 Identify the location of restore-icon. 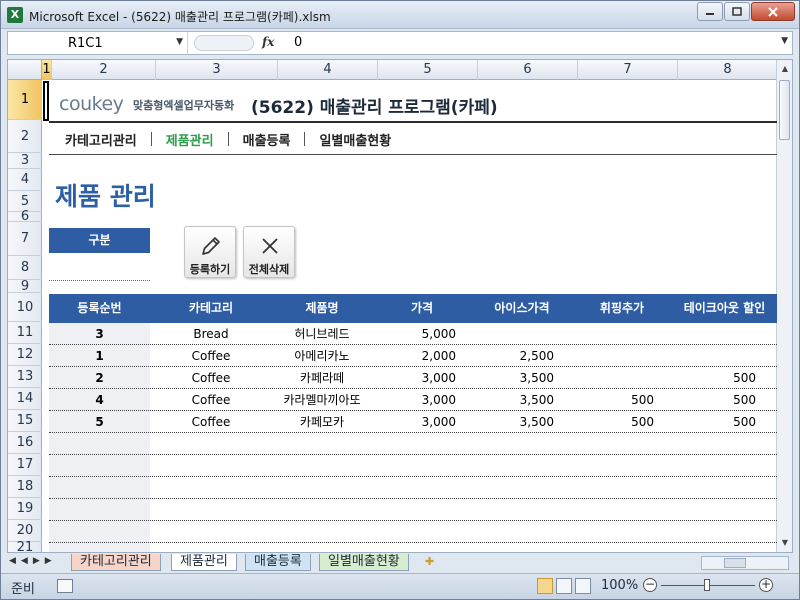
(737, 11).